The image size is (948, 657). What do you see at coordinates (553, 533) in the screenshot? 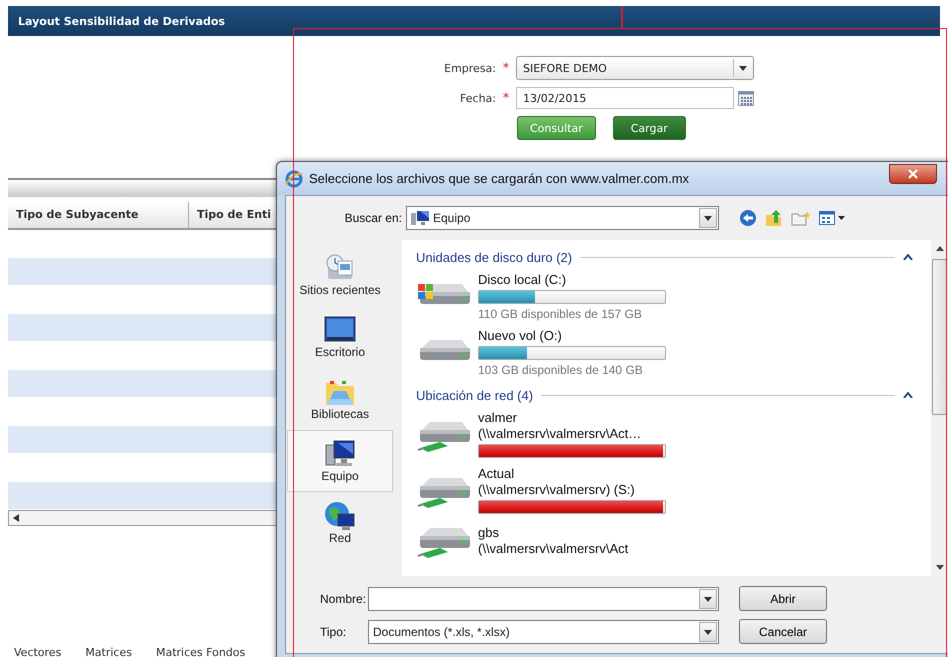
I see `drive-name: gbs` at bounding box center [553, 533].